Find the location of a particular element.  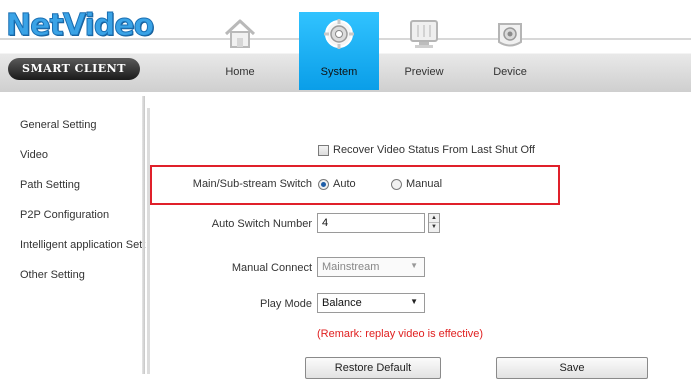

stream-switch-manual-label: Manual is located at coordinates (424, 184).